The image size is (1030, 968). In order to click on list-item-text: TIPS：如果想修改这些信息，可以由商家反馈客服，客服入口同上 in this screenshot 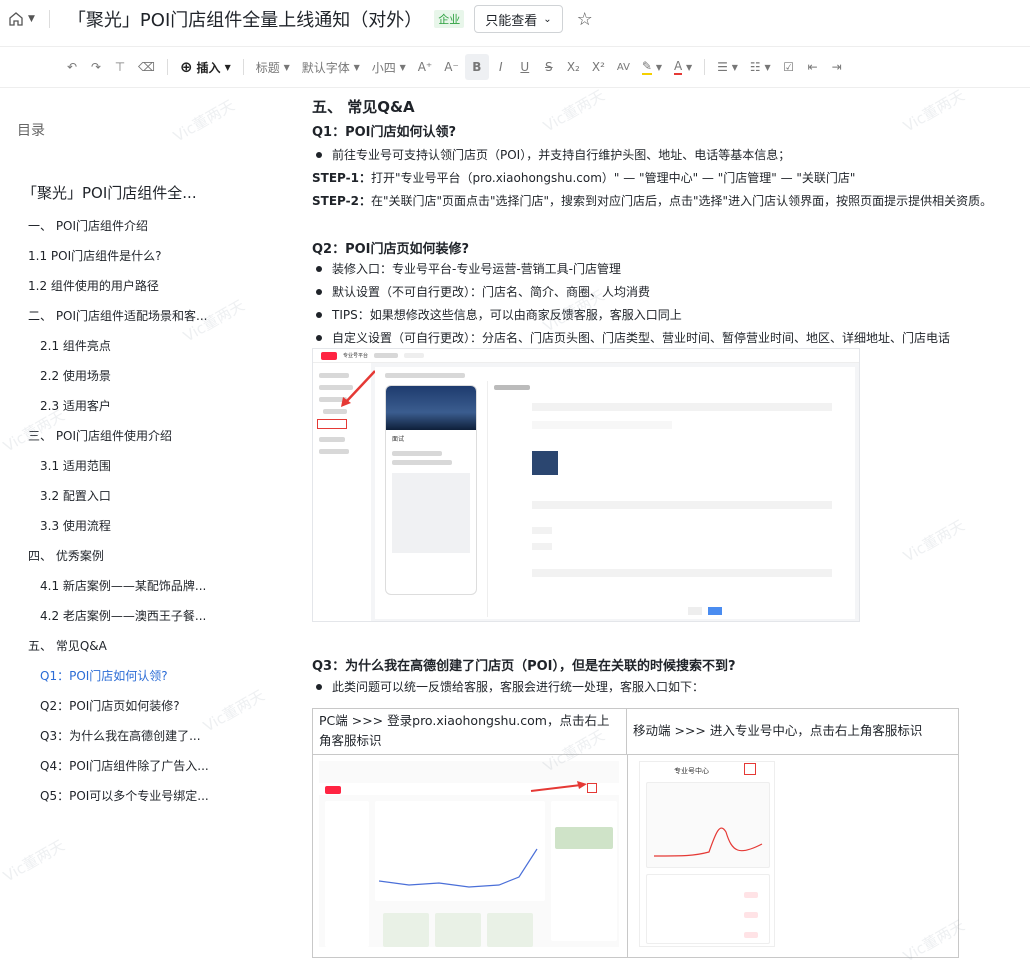, I will do `click(507, 315)`.